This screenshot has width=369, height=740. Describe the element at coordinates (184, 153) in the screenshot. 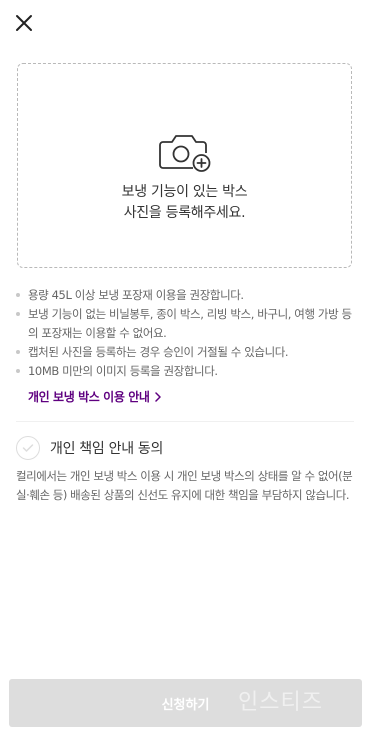

I see `camera-plus-icon` at that location.